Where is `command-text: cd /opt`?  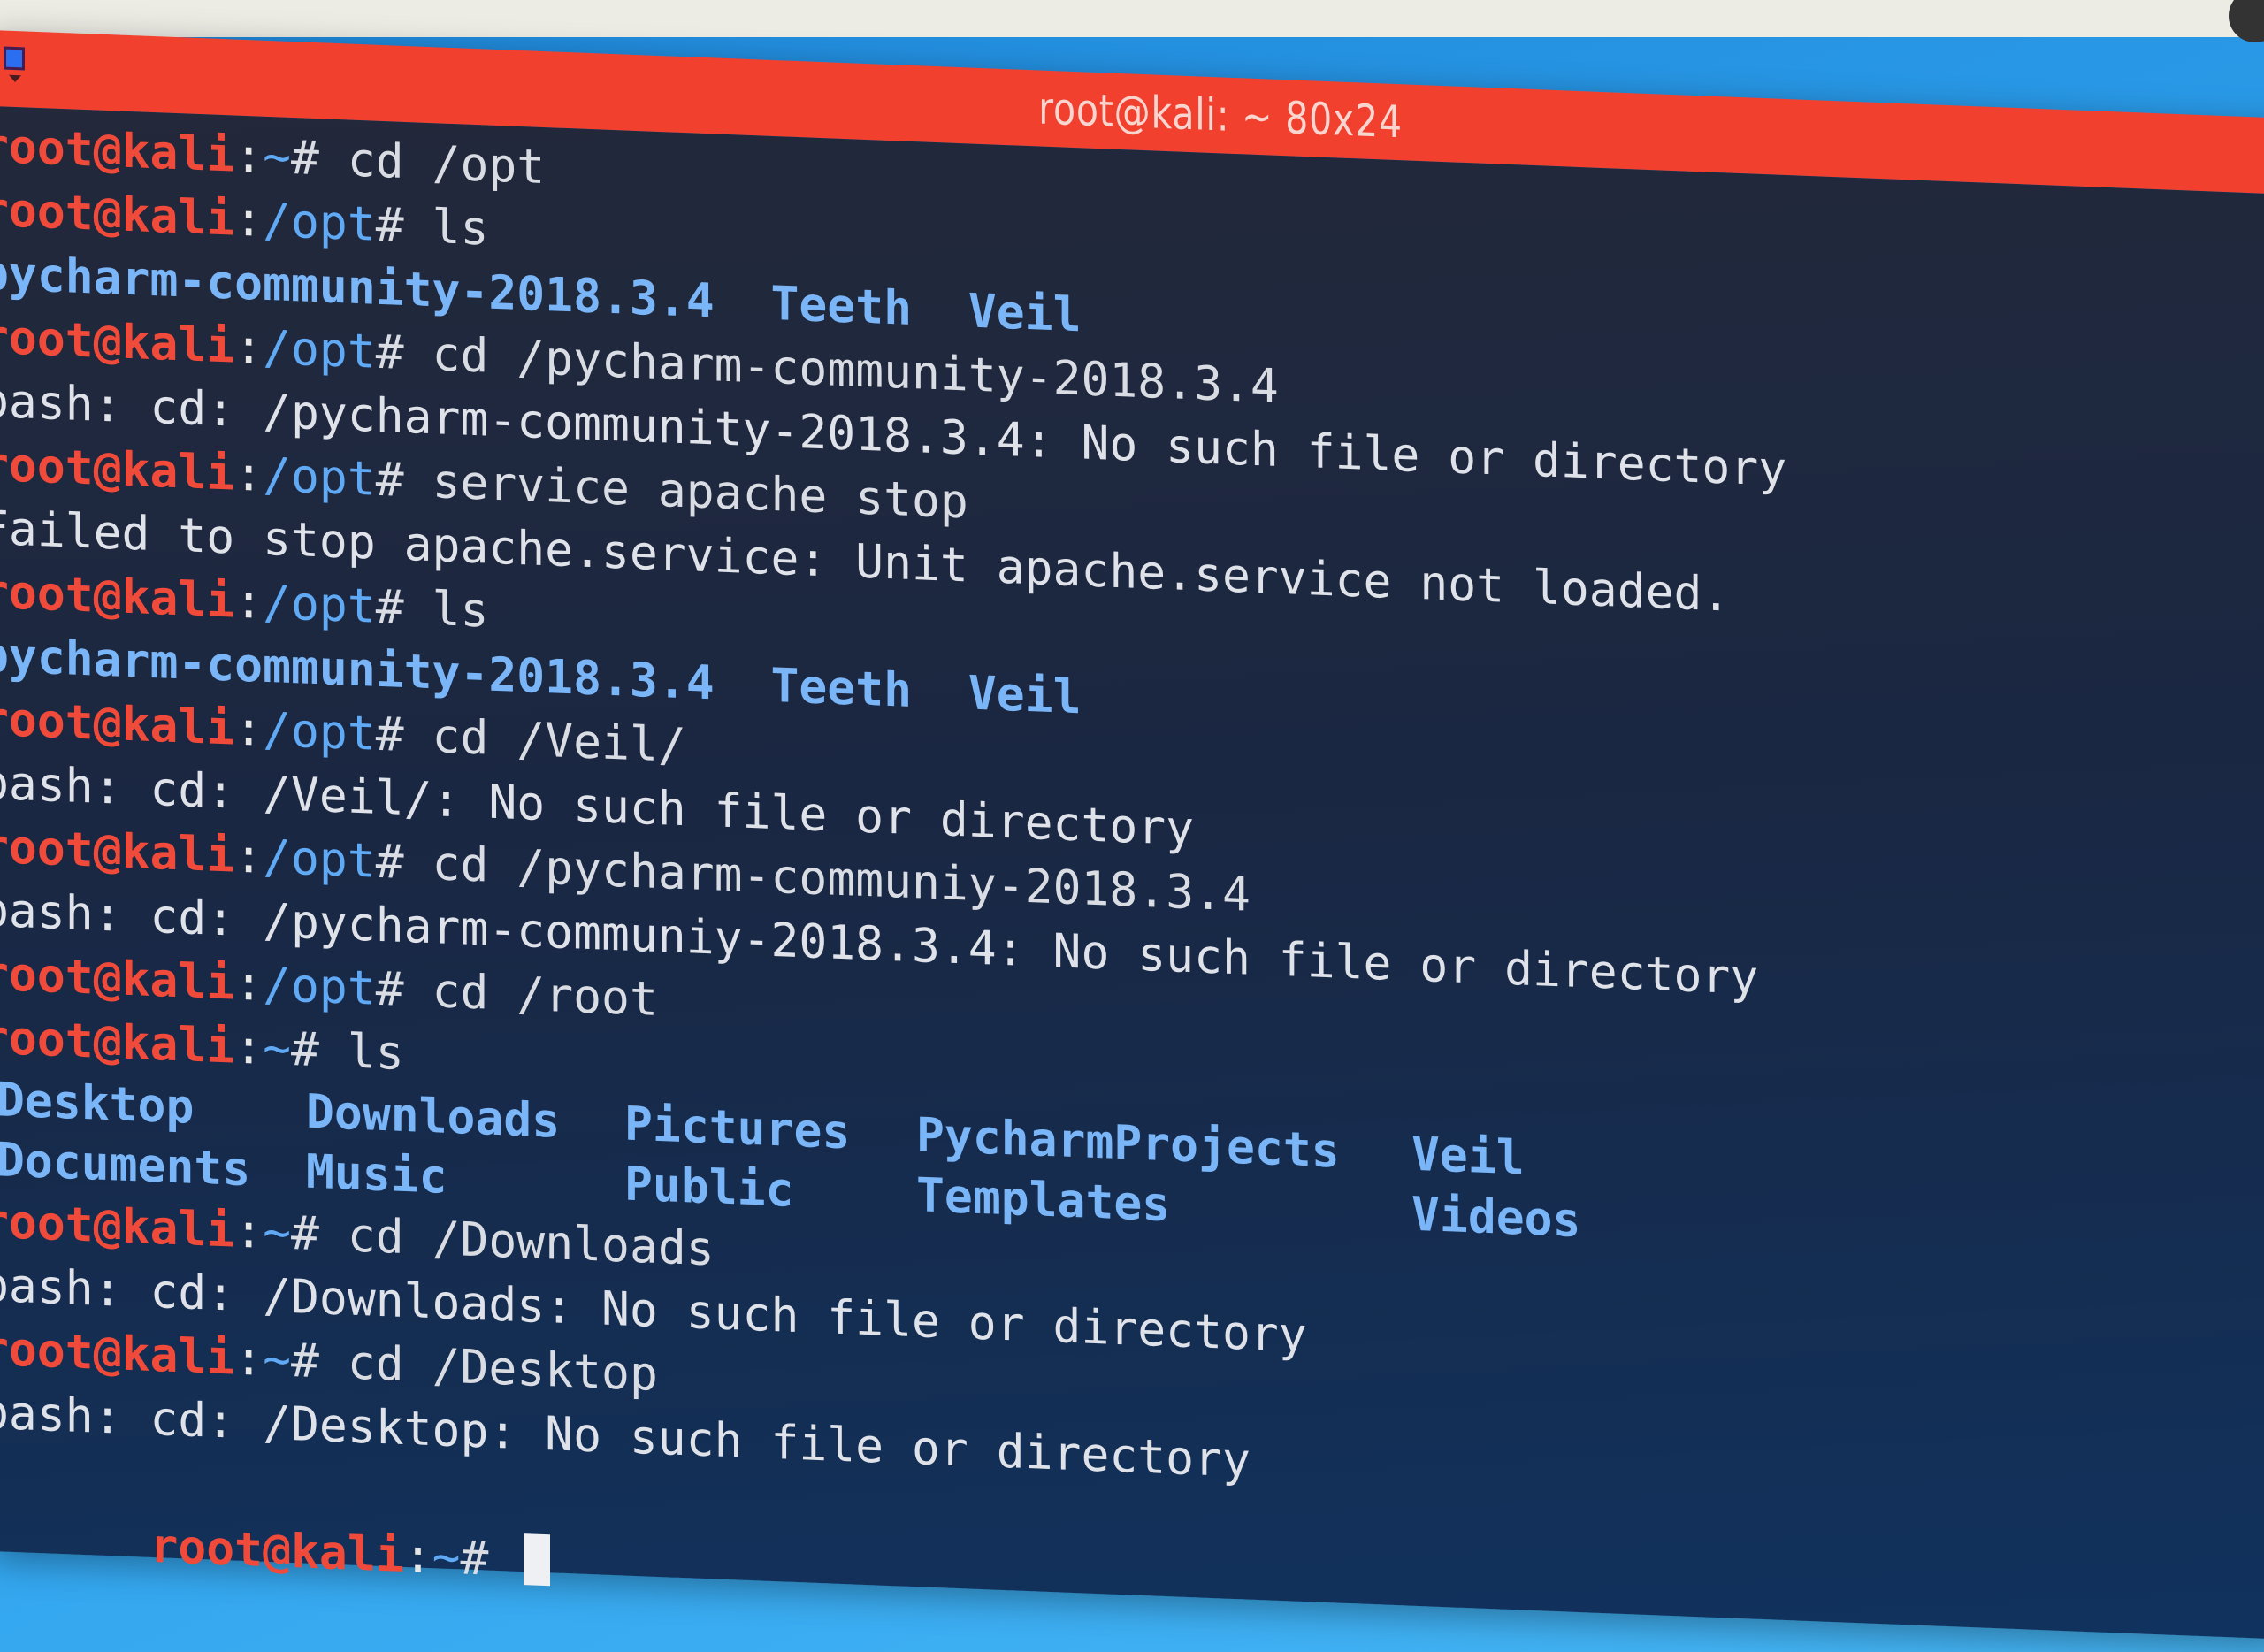 command-text: cd /opt is located at coordinates (446, 164).